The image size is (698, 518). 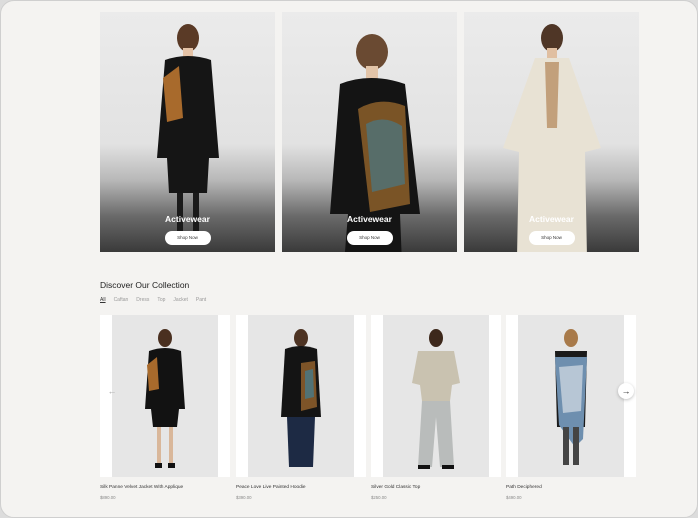 I want to click on product-price: $890.00, so click(x=108, y=497).